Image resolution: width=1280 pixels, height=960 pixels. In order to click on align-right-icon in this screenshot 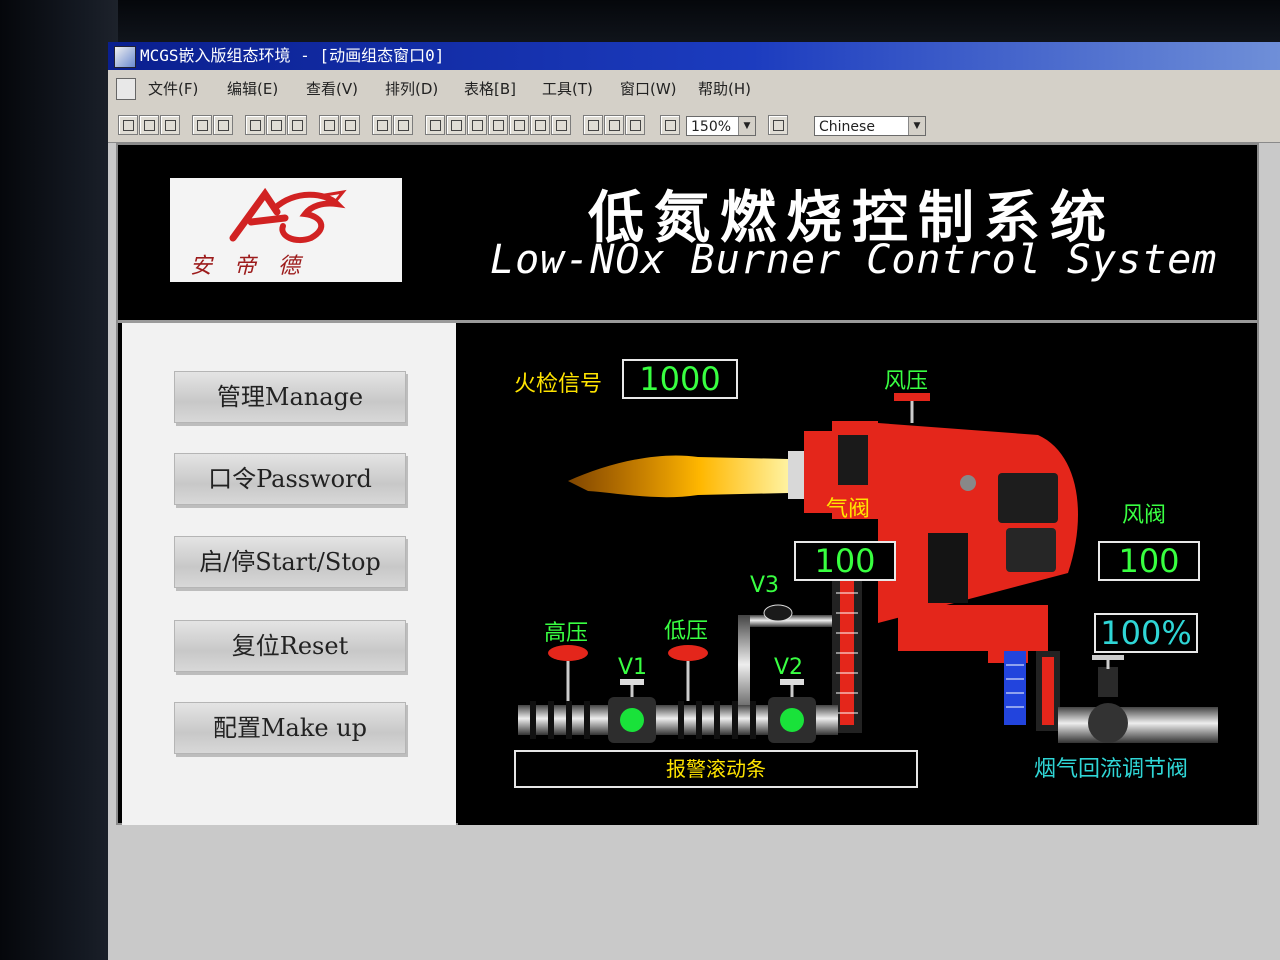, I will do `click(456, 125)`.